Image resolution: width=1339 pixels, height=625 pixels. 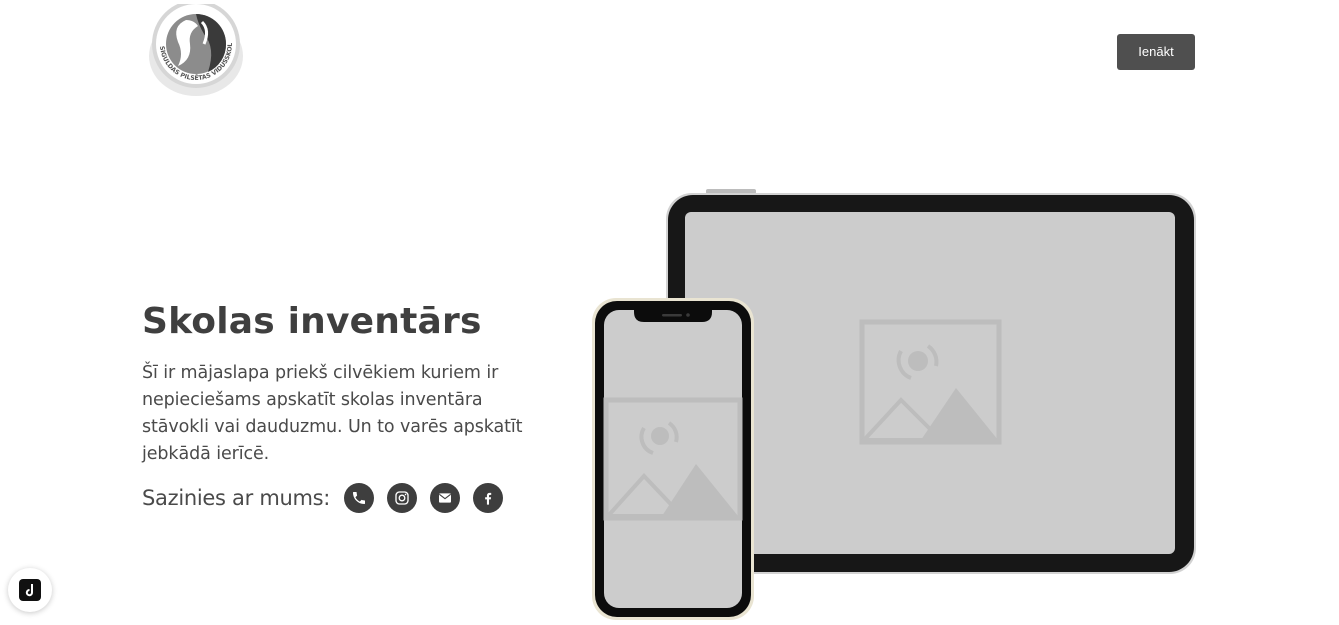 I want to click on mail-icon, so click(x=445, y=498).